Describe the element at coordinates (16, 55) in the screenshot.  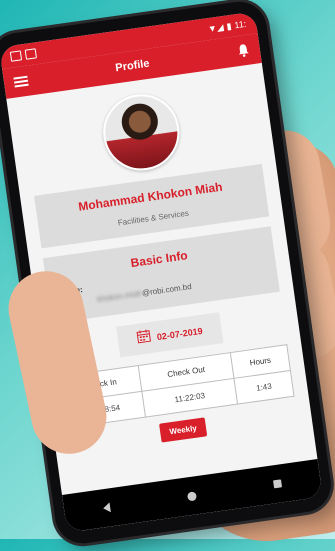
I see `gallery-icon` at that location.